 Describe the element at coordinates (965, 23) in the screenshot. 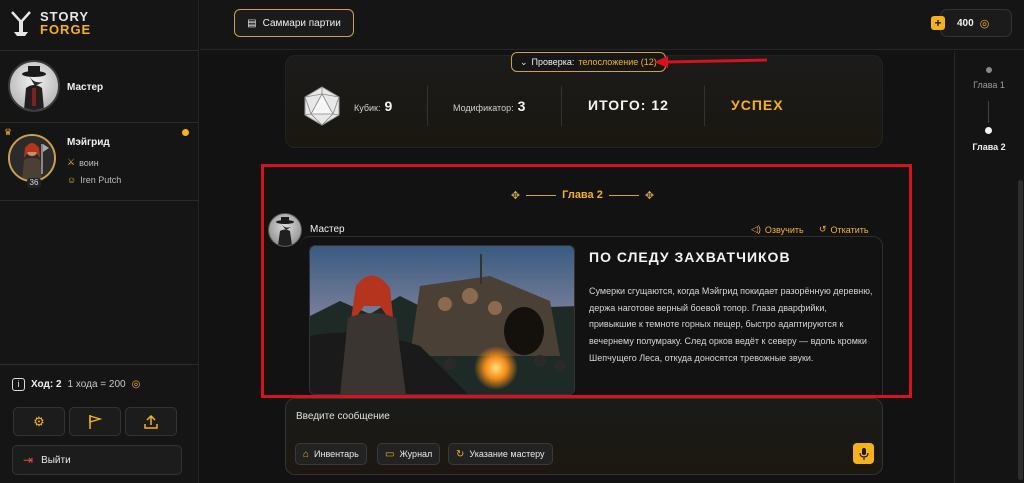

I see `balance-value: 400` at that location.